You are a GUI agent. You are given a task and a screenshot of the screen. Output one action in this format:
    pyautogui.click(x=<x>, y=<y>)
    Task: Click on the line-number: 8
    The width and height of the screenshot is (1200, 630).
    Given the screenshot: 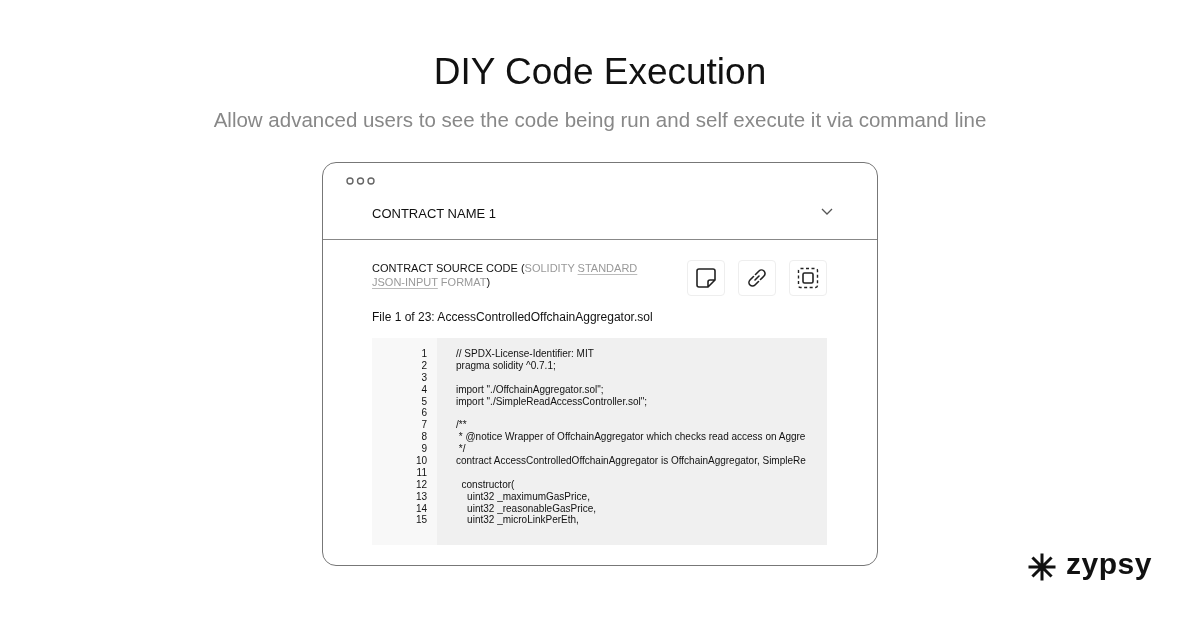 What is the action you would take?
    pyautogui.click(x=424, y=437)
    